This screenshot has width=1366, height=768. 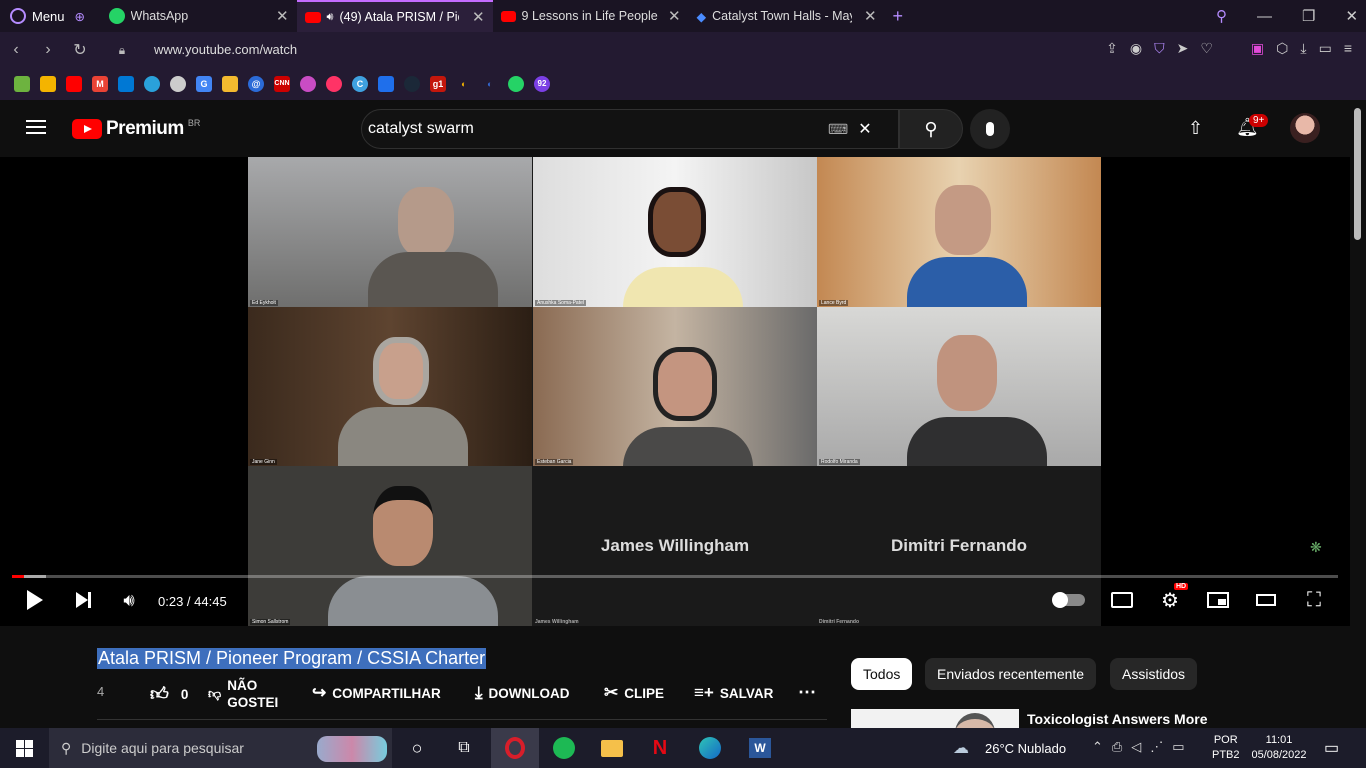 What do you see at coordinates (1351, 16) in the screenshot?
I see `close-window-icon: ✕` at bounding box center [1351, 16].